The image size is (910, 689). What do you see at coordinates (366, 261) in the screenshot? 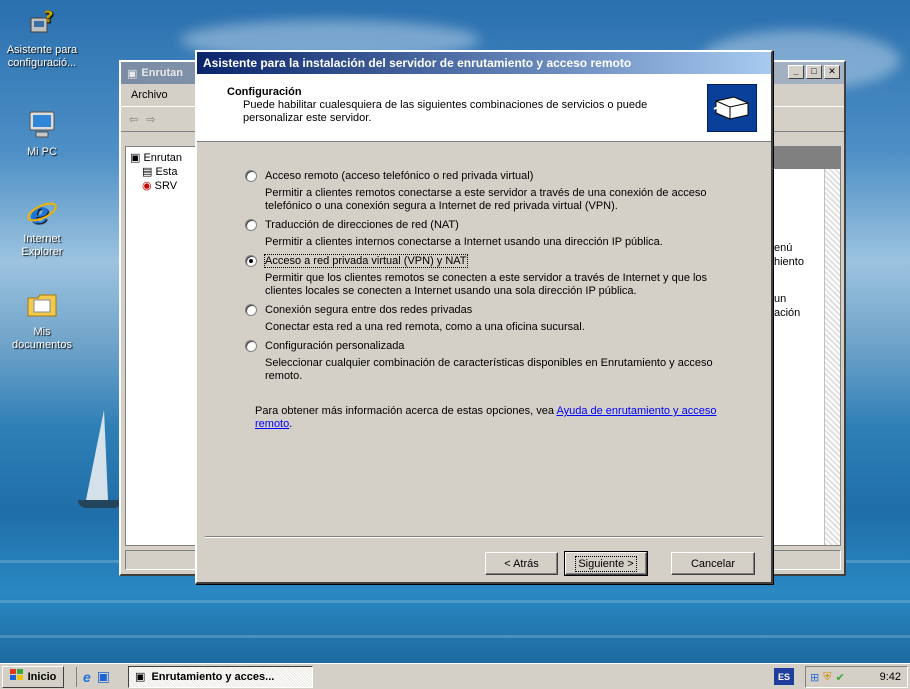
I see `option-label: Acceso a red privada virtual (VPN) y NAT` at bounding box center [366, 261].